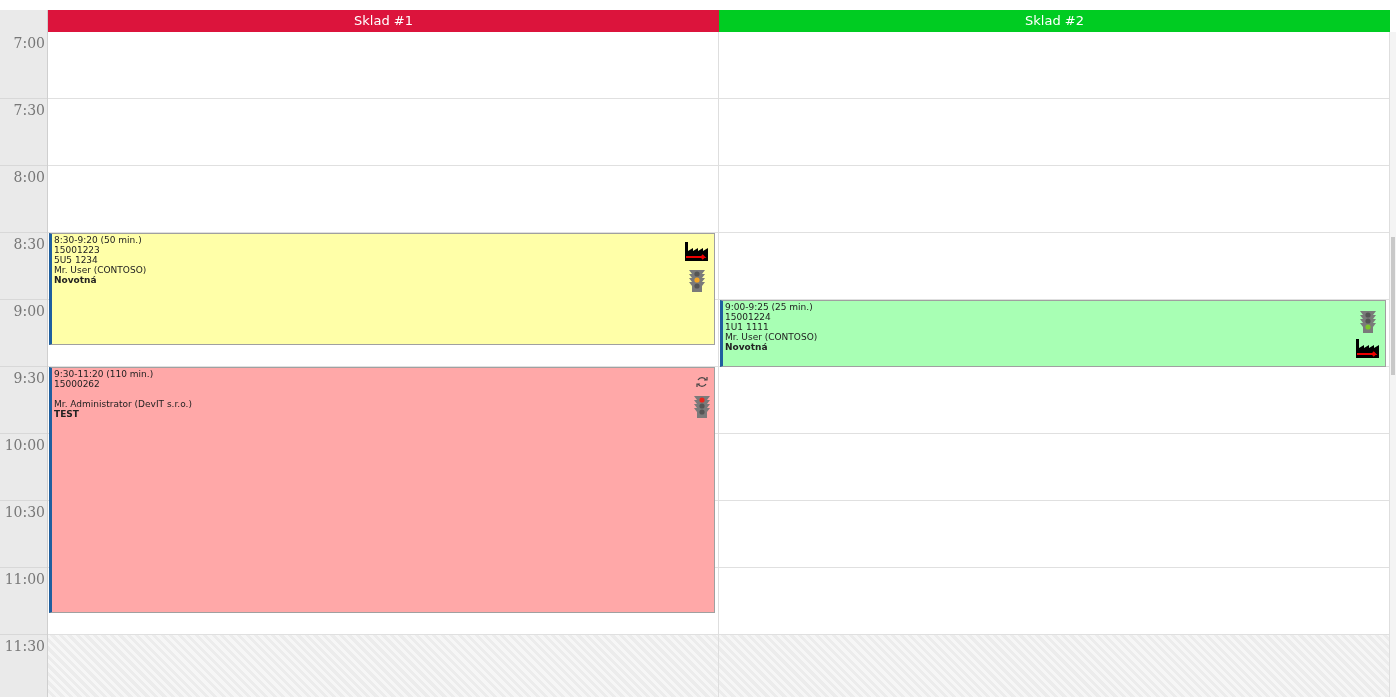  I want to click on time-label: 9:30, so click(29, 378).